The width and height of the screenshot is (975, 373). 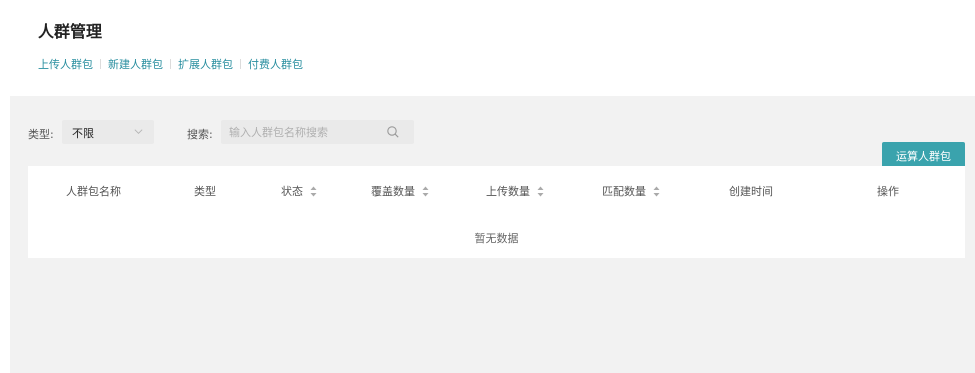 What do you see at coordinates (496, 146) in the screenshot?
I see `filter-bar: 类型: 不限 搜索: 运算人群包` at bounding box center [496, 146].